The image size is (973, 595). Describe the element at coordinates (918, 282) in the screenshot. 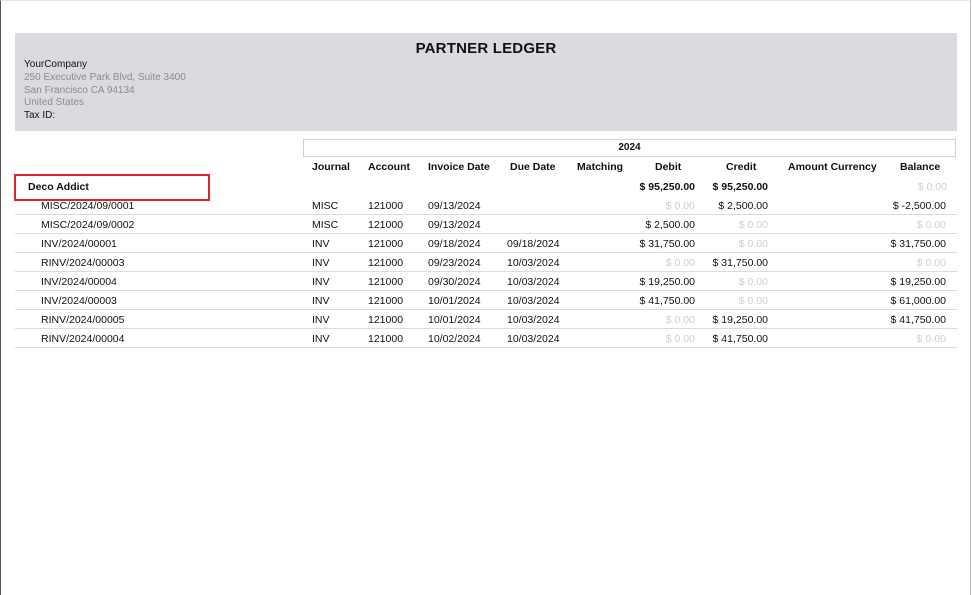

I see `row-balance: $ 19,250.00` at that location.